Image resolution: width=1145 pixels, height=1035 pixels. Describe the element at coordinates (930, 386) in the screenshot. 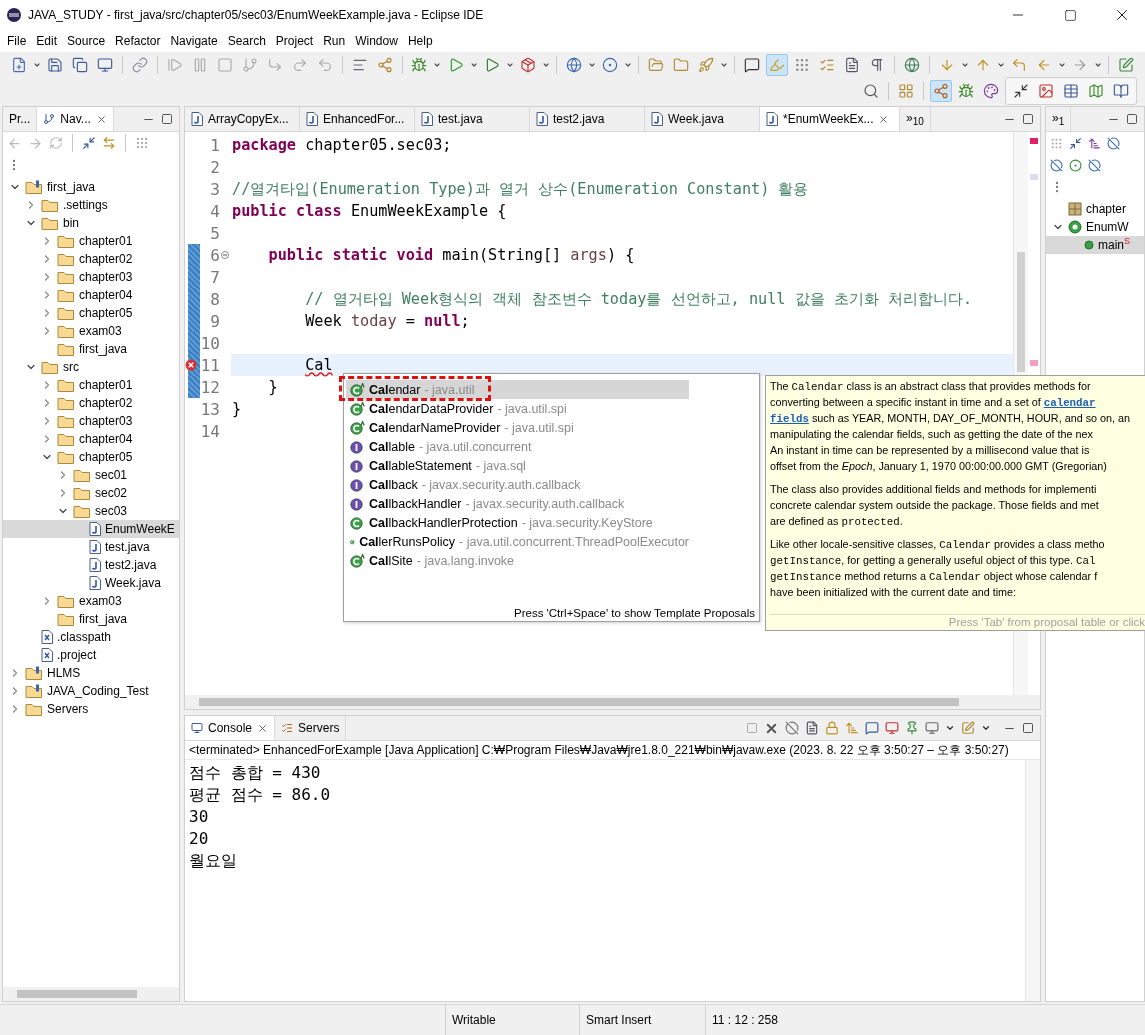

I see `doc-line: The Calendar class is an abstract class that provides methods for` at that location.